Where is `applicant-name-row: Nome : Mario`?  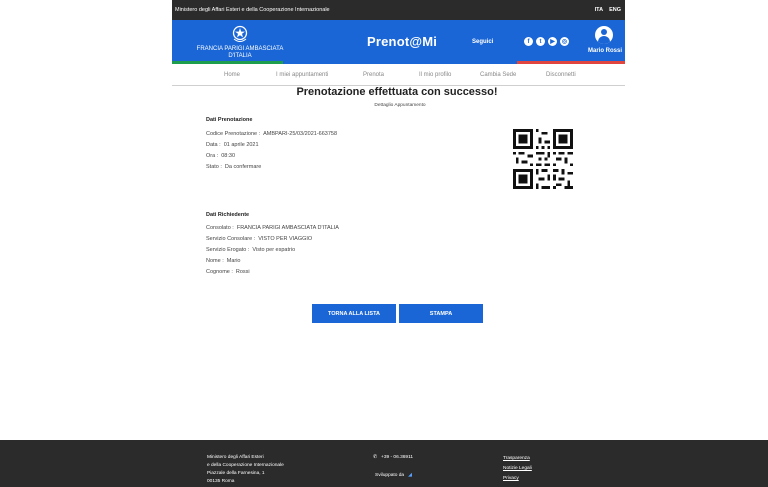 applicant-name-row: Nome : Mario is located at coordinates (223, 261).